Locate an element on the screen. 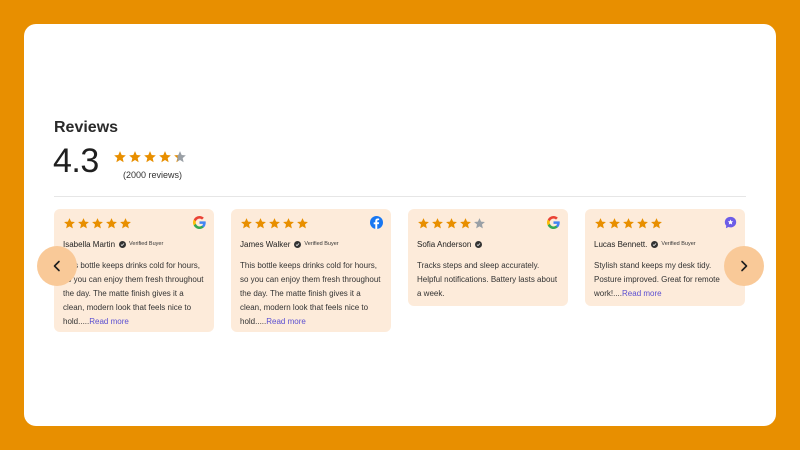  review-count: (2000 reviews) is located at coordinates (153, 175).